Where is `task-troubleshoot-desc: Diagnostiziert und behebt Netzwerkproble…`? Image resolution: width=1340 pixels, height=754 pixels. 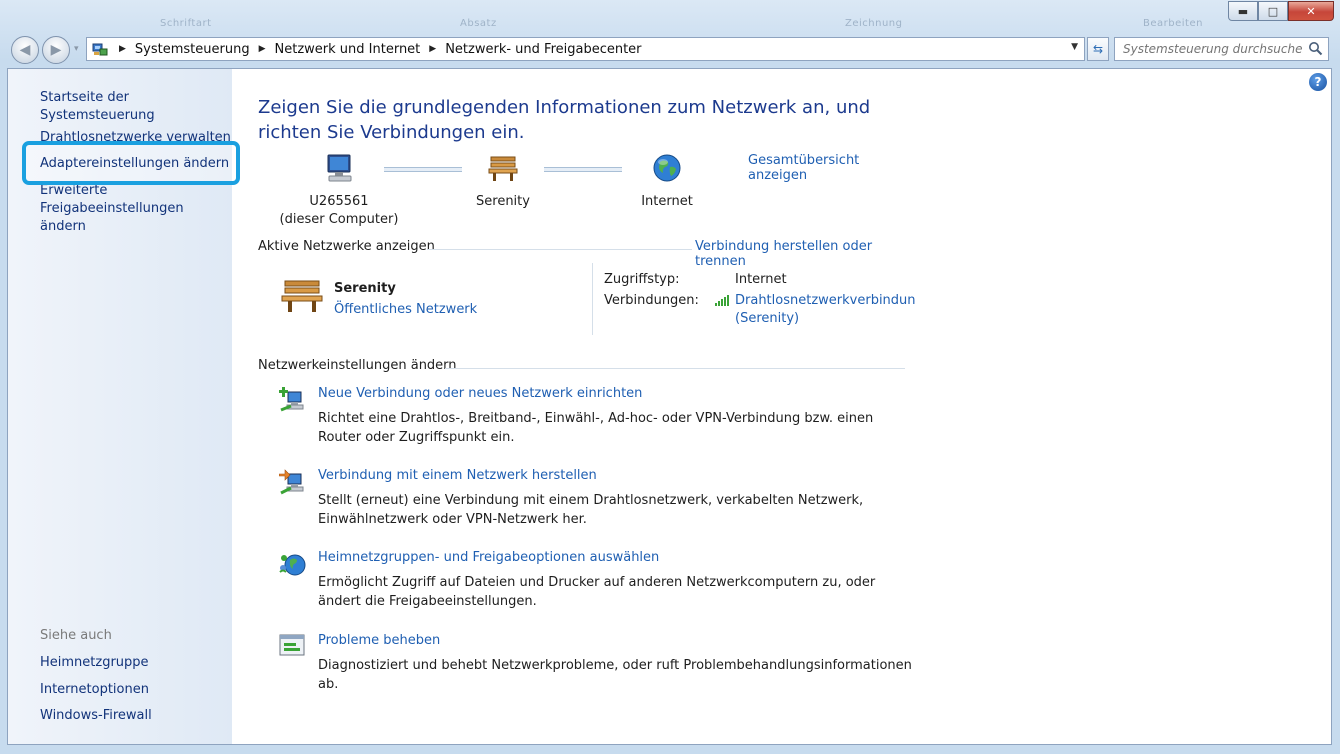
task-troubleshoot-desc: Diagnostiziert und behebt Netzwerkproble… is located at coordinates (615, 675).